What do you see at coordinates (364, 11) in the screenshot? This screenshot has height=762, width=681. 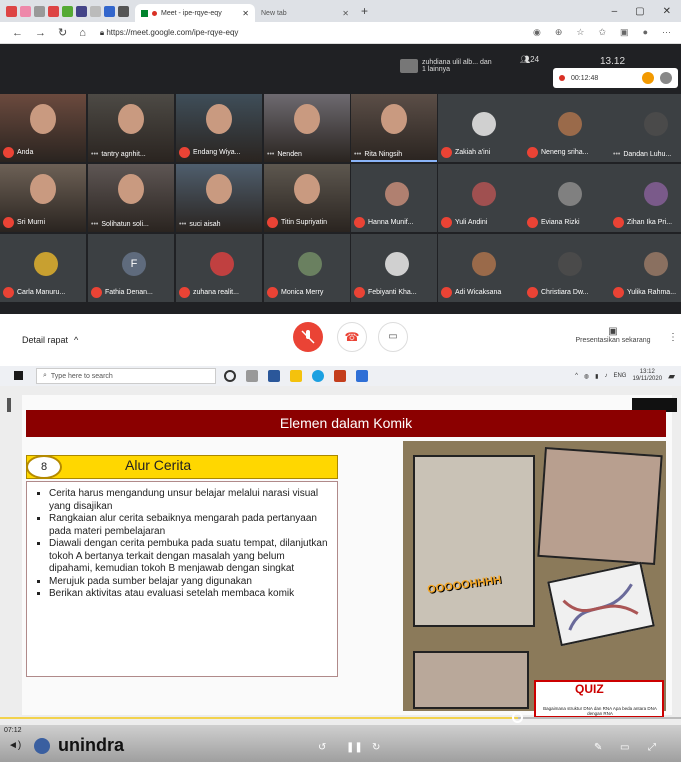 I see `new-tab-button: +` at bounding box center [364, 11].